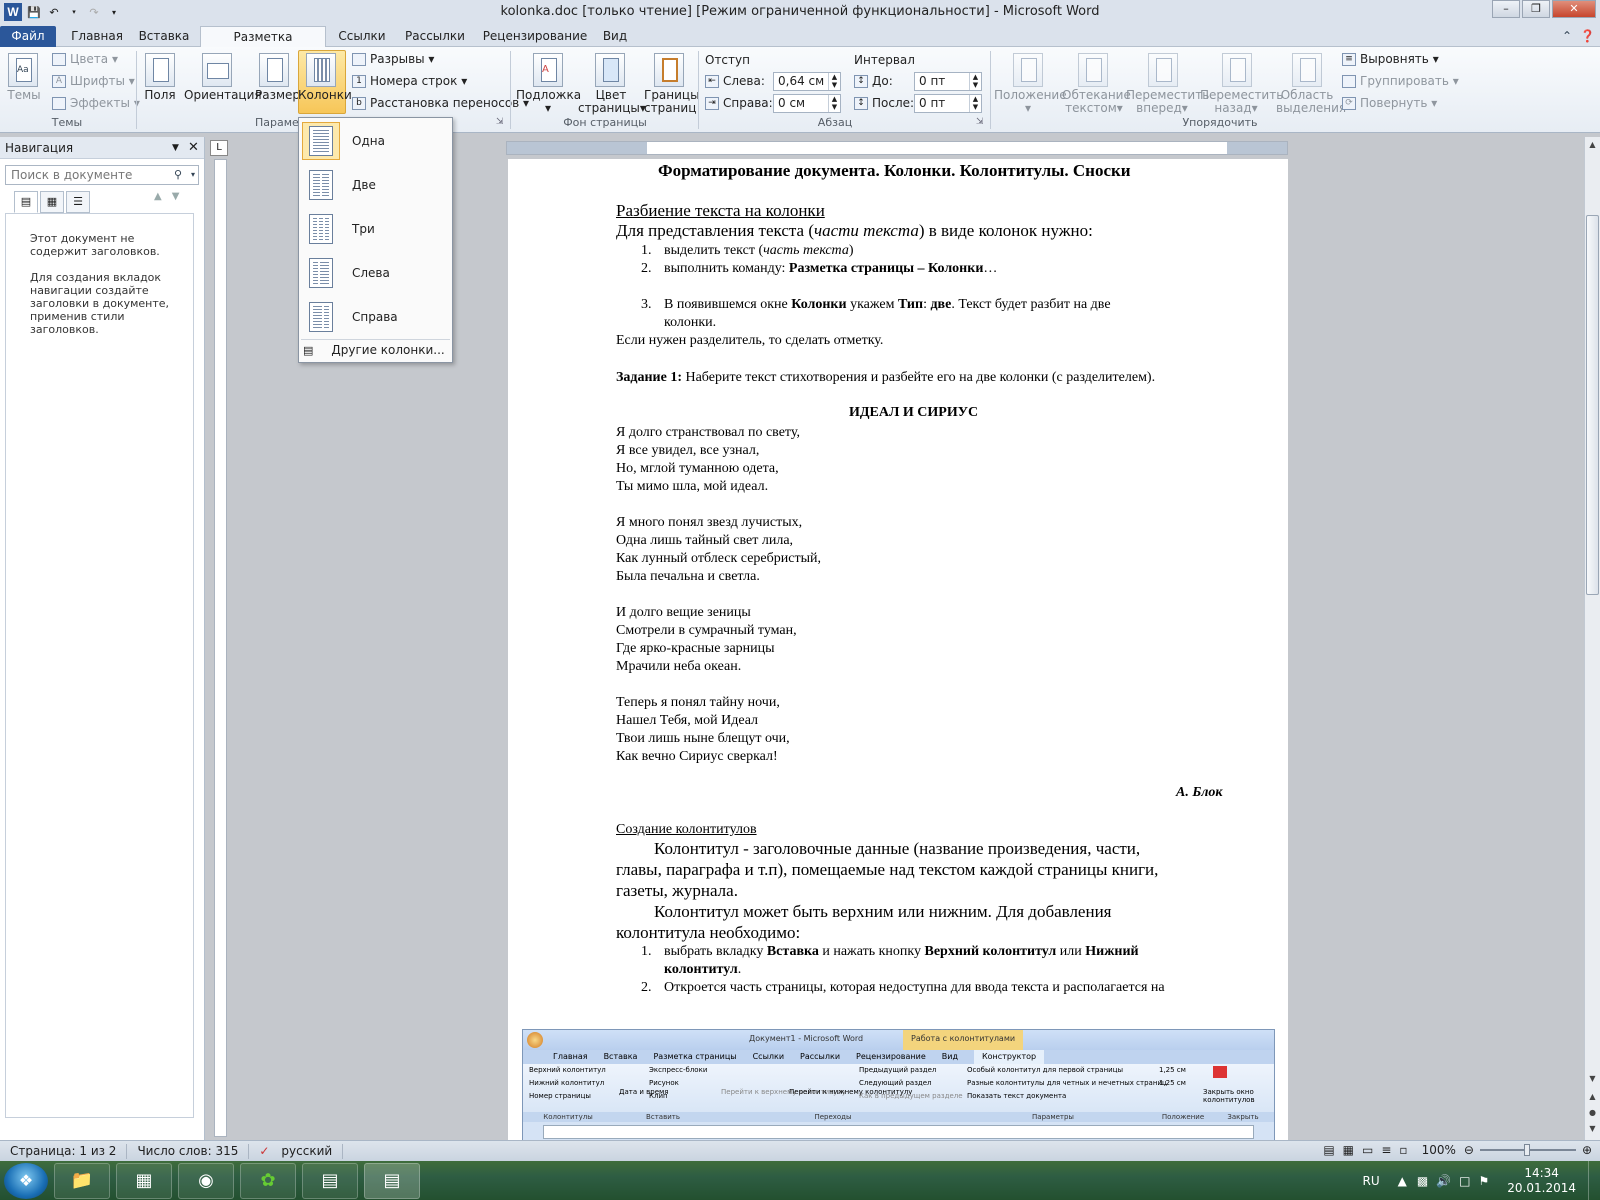 This screenshot has width=1600, height=1200. Describe the element at coordinates (1469, 1150) in the screenshot. I see `zoom-out-icon: ⊖` at that location.